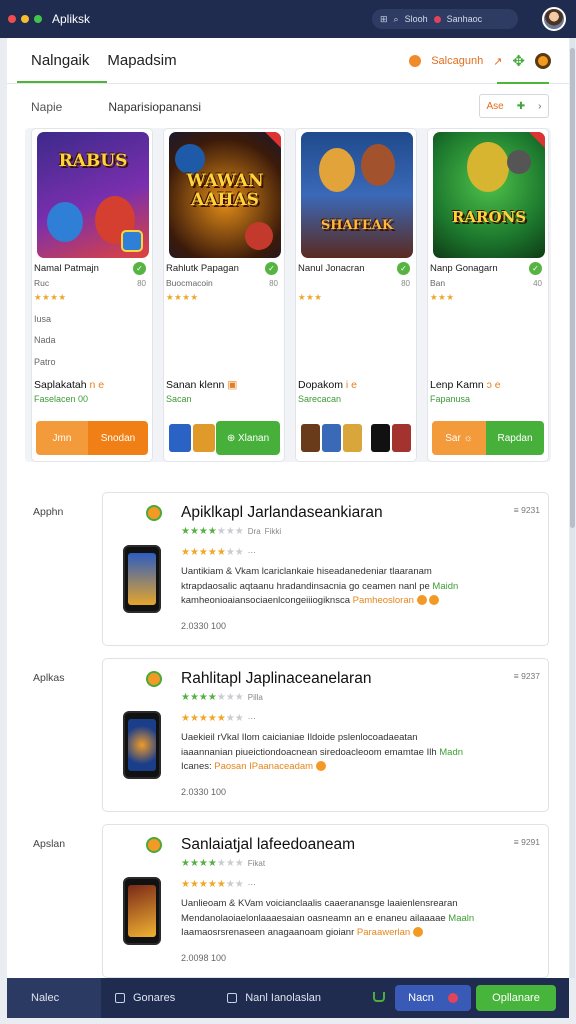 This screenshot has height=1024, width=576. Describe the element at coordinates (118, 438) in the screenshot. I see `card-primary-button: Snodan` at that location.